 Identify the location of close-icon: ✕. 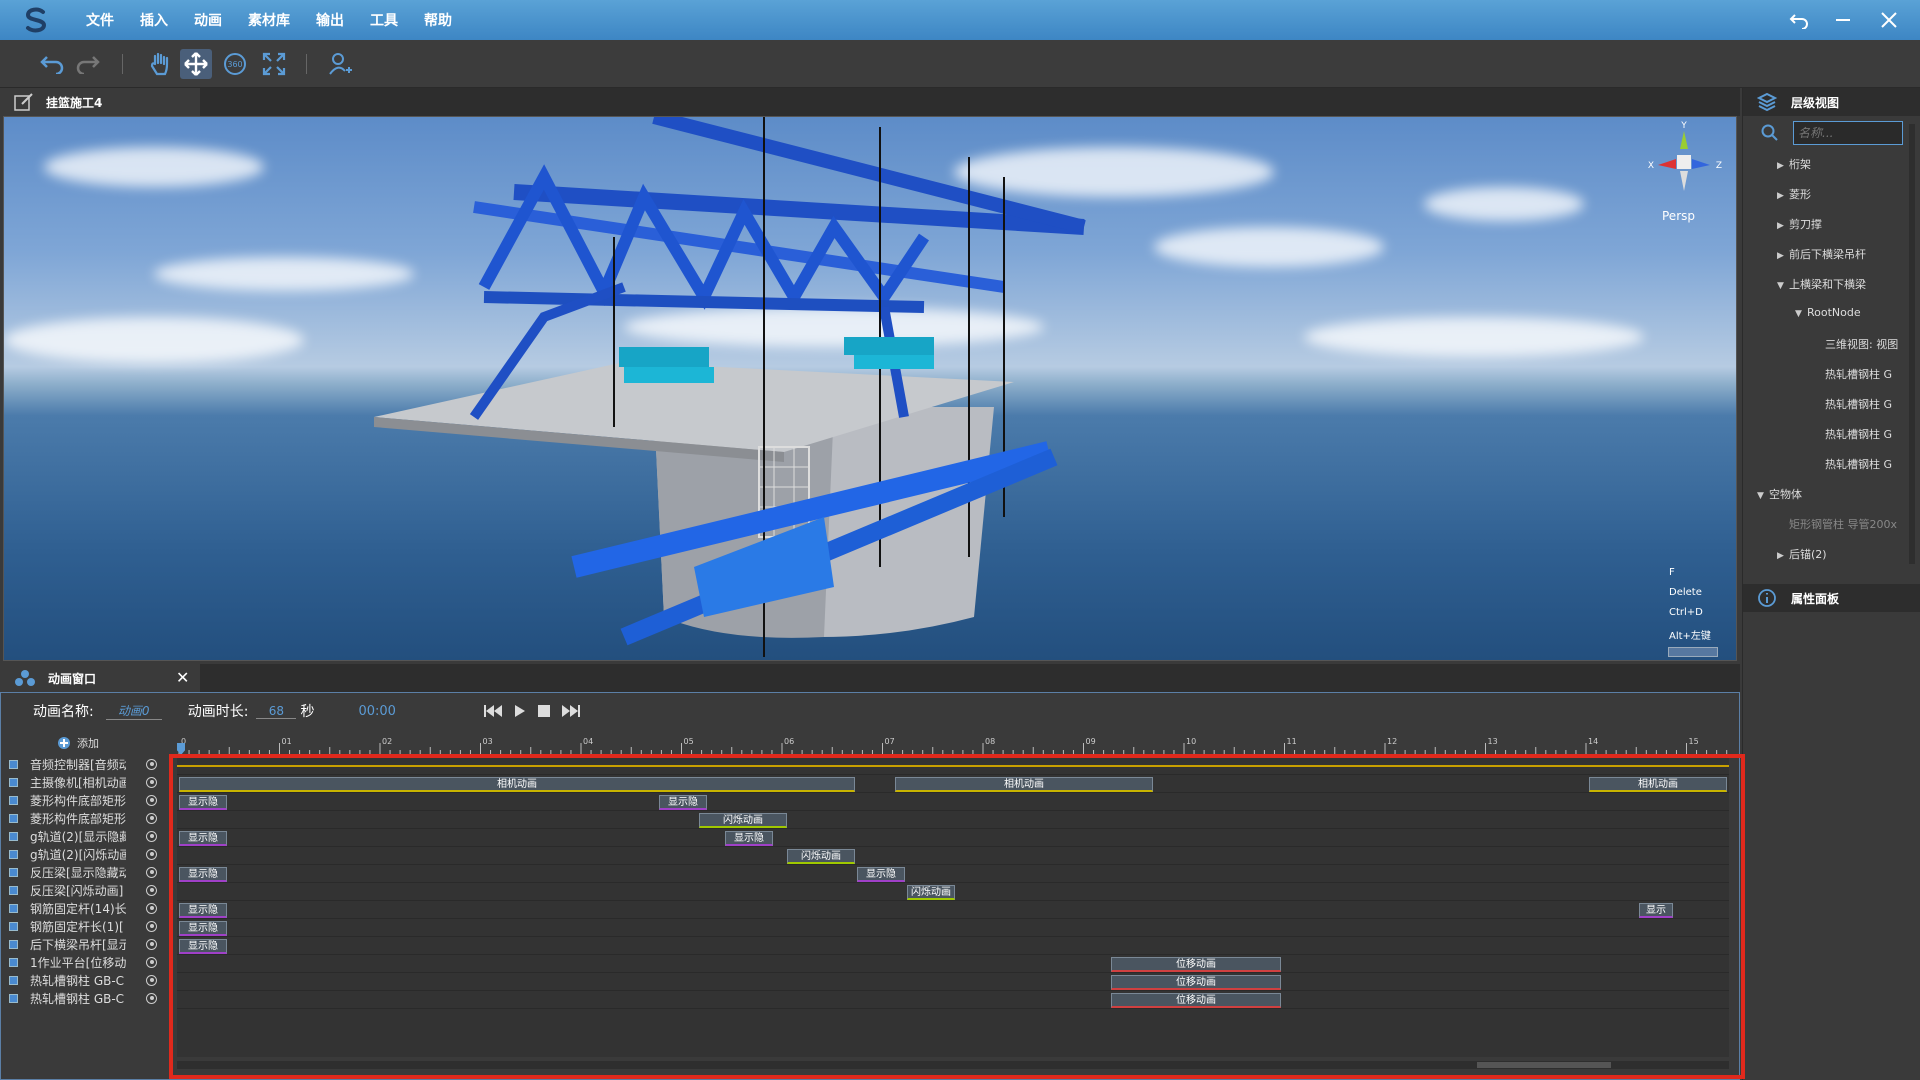
(182, 677).